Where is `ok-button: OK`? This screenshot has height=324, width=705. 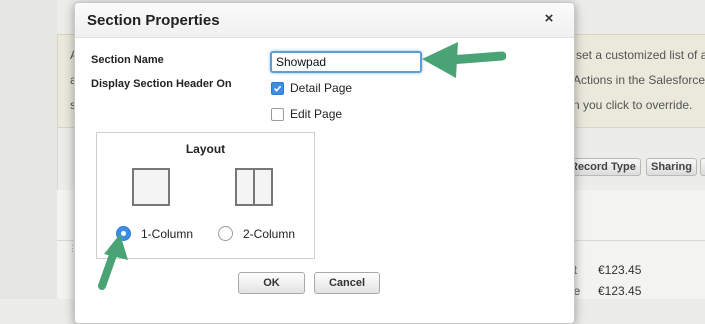 ok-button: OK is located at coordinates (271, 283).